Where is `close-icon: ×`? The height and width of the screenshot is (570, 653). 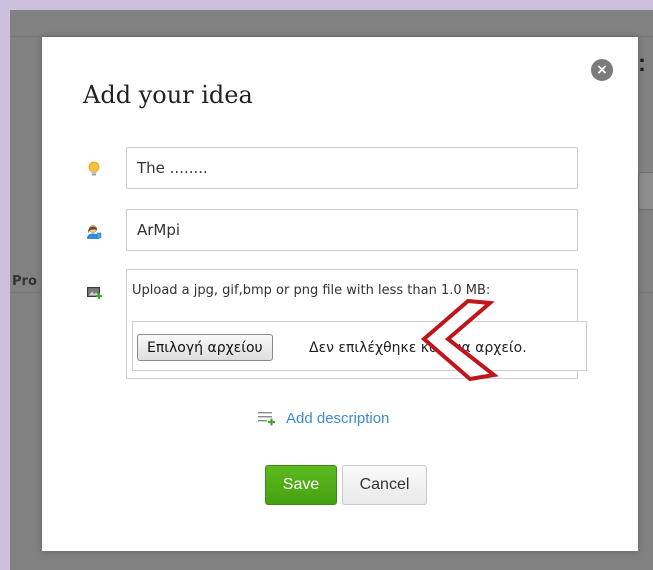
close-icon: × is located at coordinates (602, 70).